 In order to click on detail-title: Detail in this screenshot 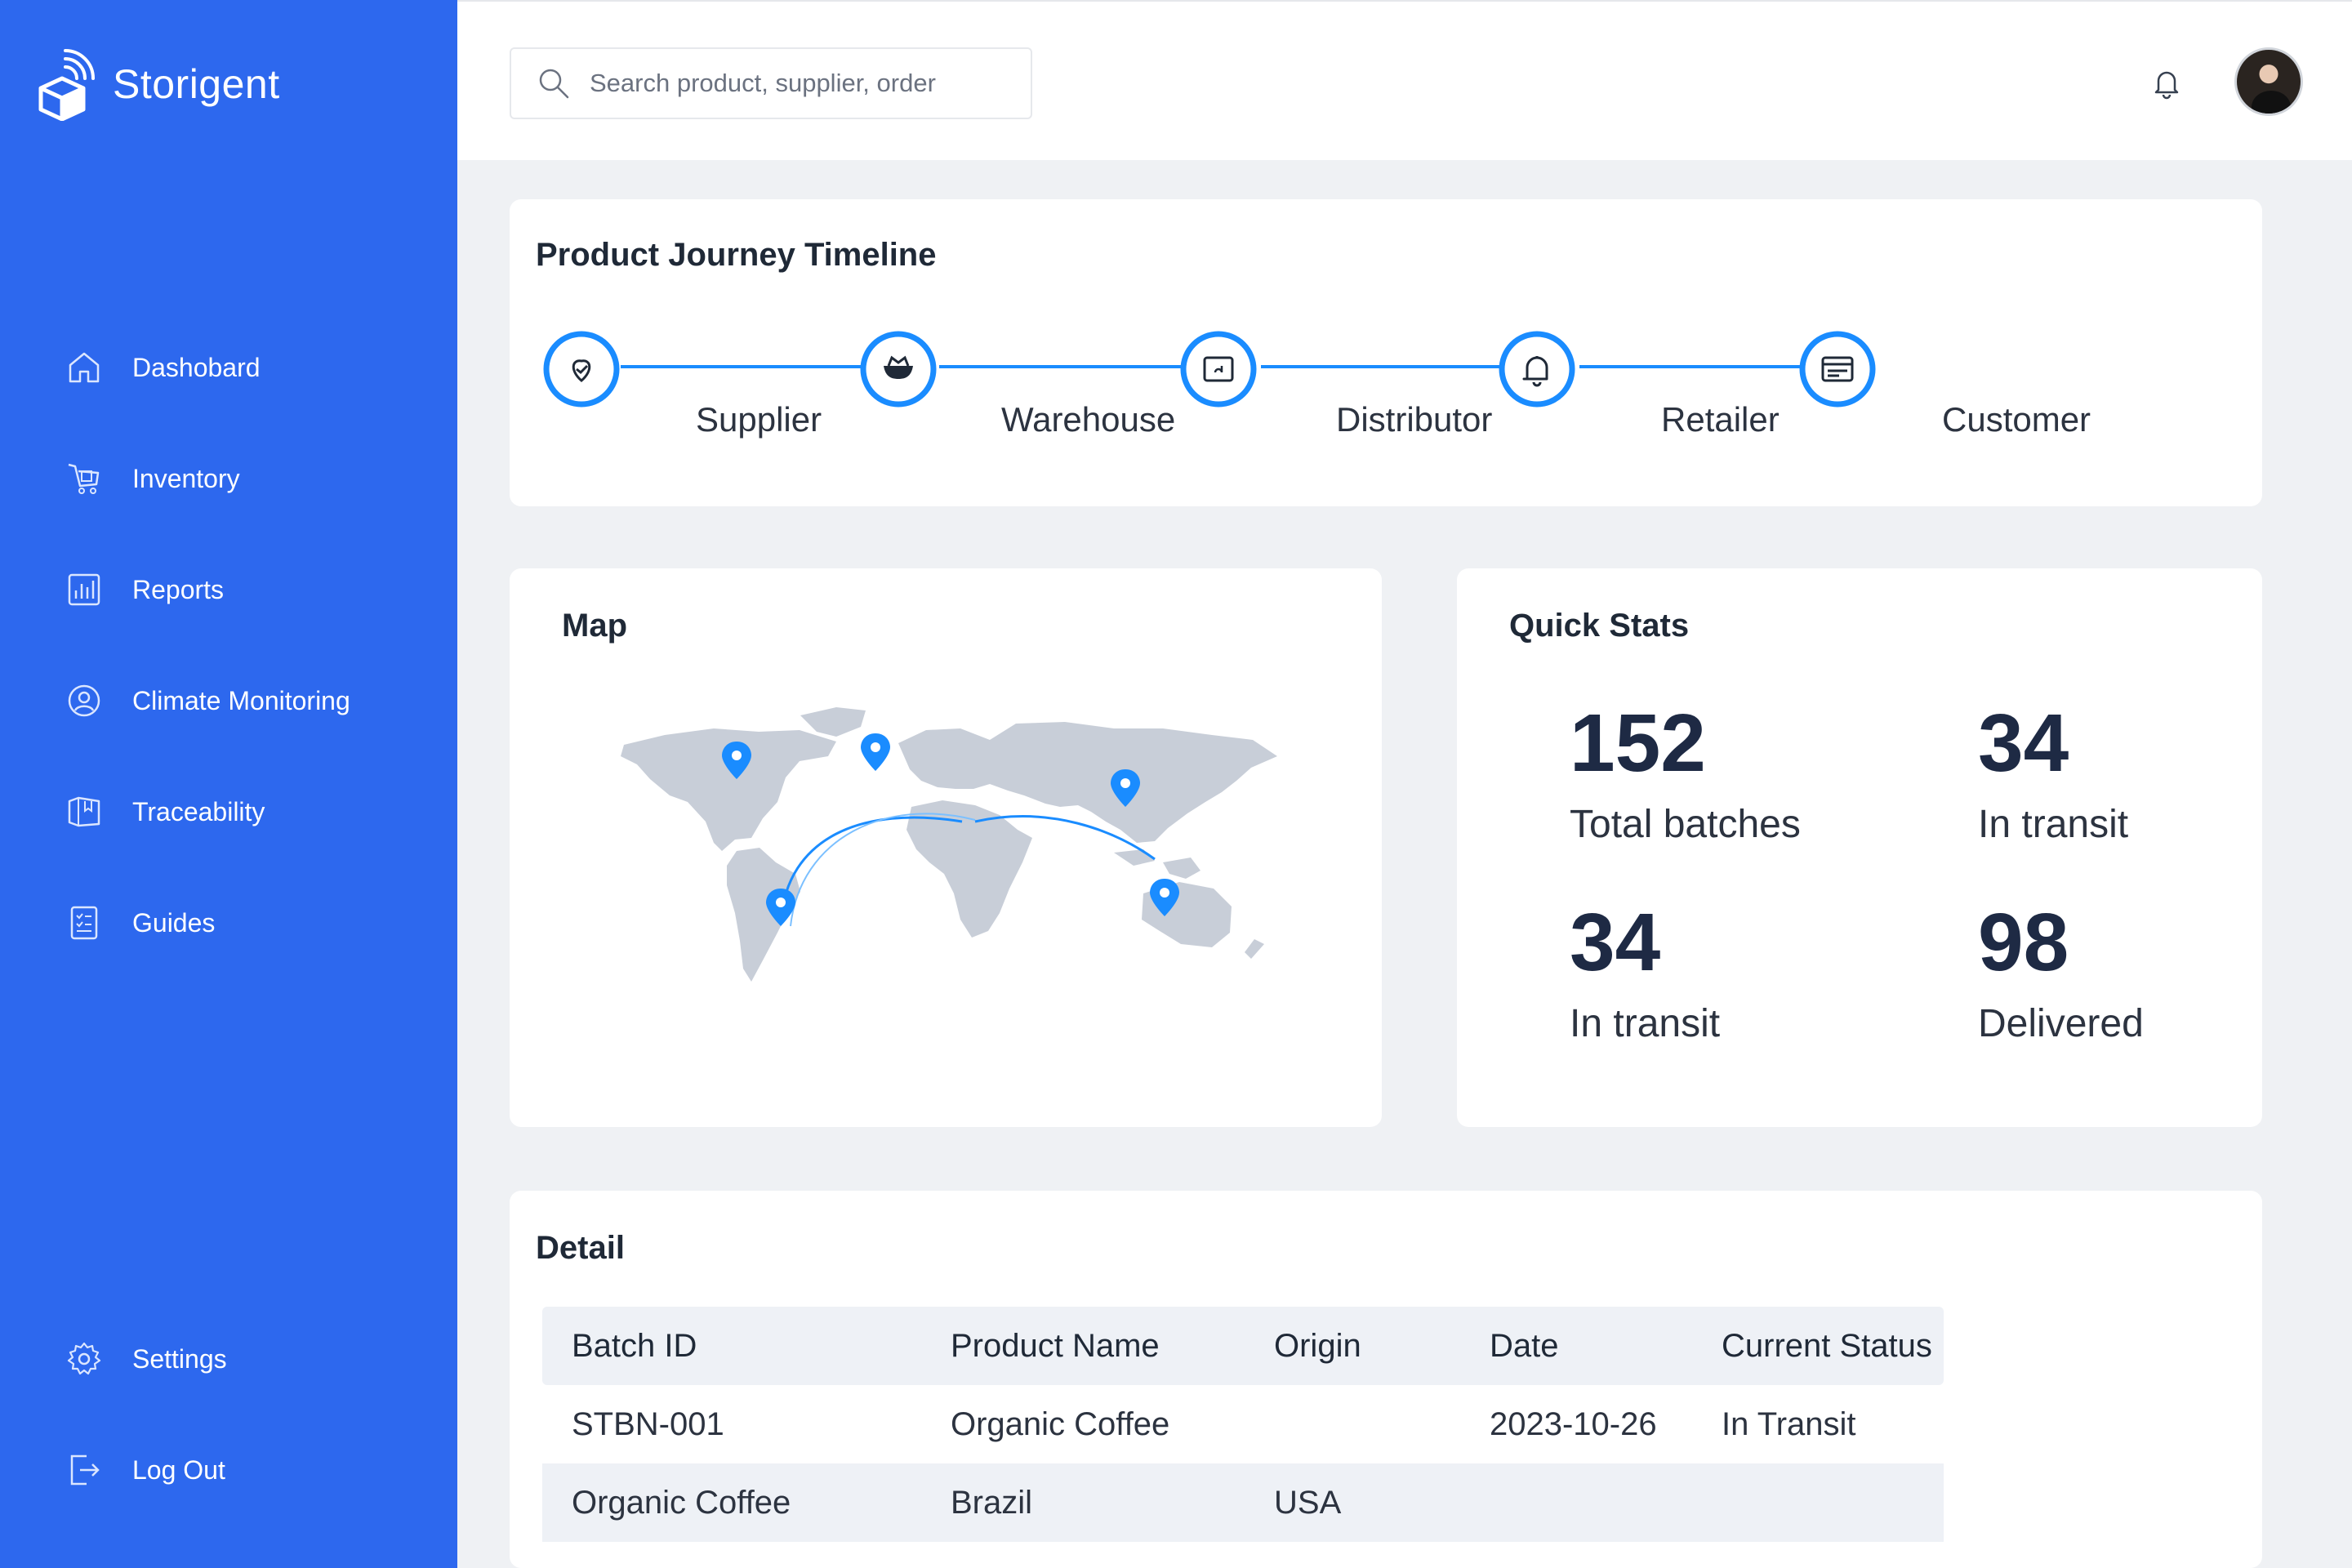, I will do `click(580, 1248)`.